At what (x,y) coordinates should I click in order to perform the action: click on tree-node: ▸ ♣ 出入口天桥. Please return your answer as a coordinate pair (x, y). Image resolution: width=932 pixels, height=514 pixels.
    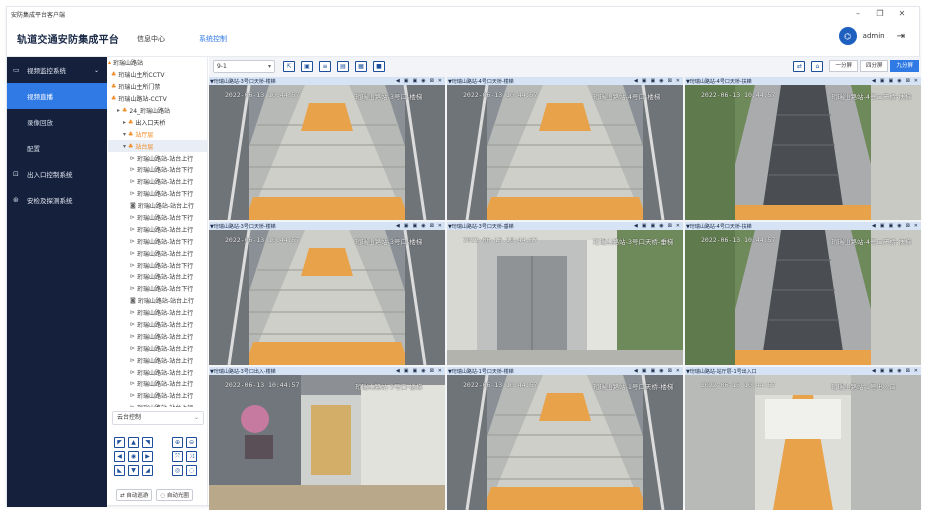
    Looking at the image, I should click on (157, 122).